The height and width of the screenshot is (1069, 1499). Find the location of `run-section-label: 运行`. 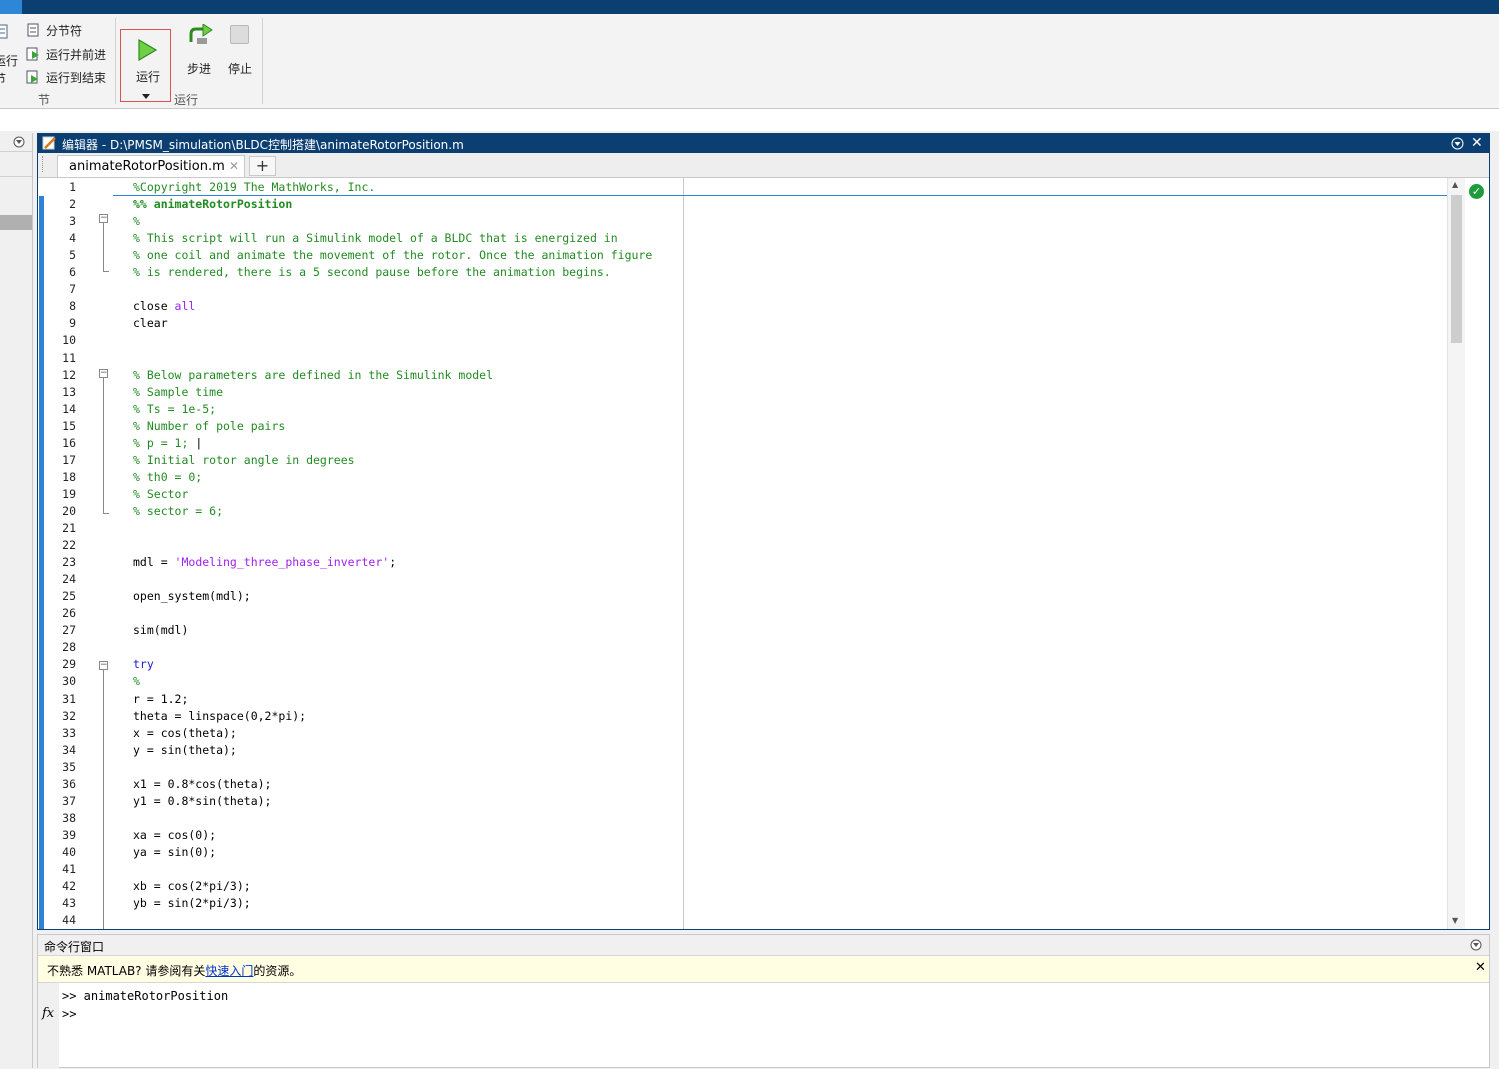

run-section-label: 运行 is located at coordinates (9, 60).